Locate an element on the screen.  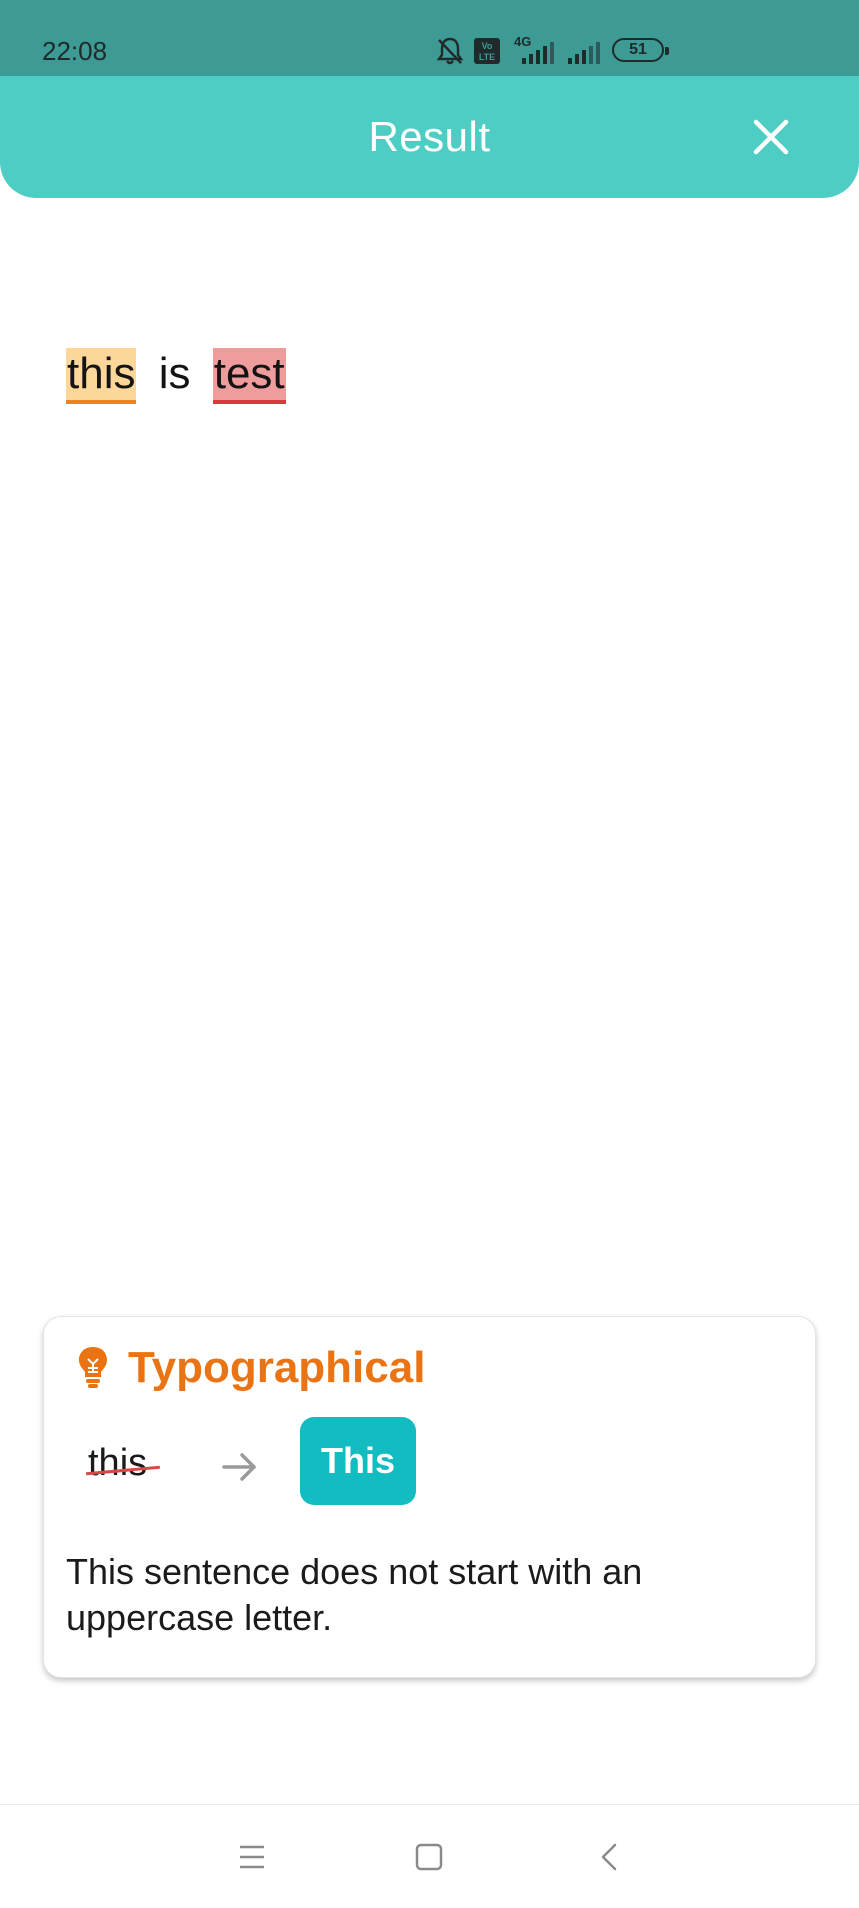
back-button is located at coordinates (610, 1857).